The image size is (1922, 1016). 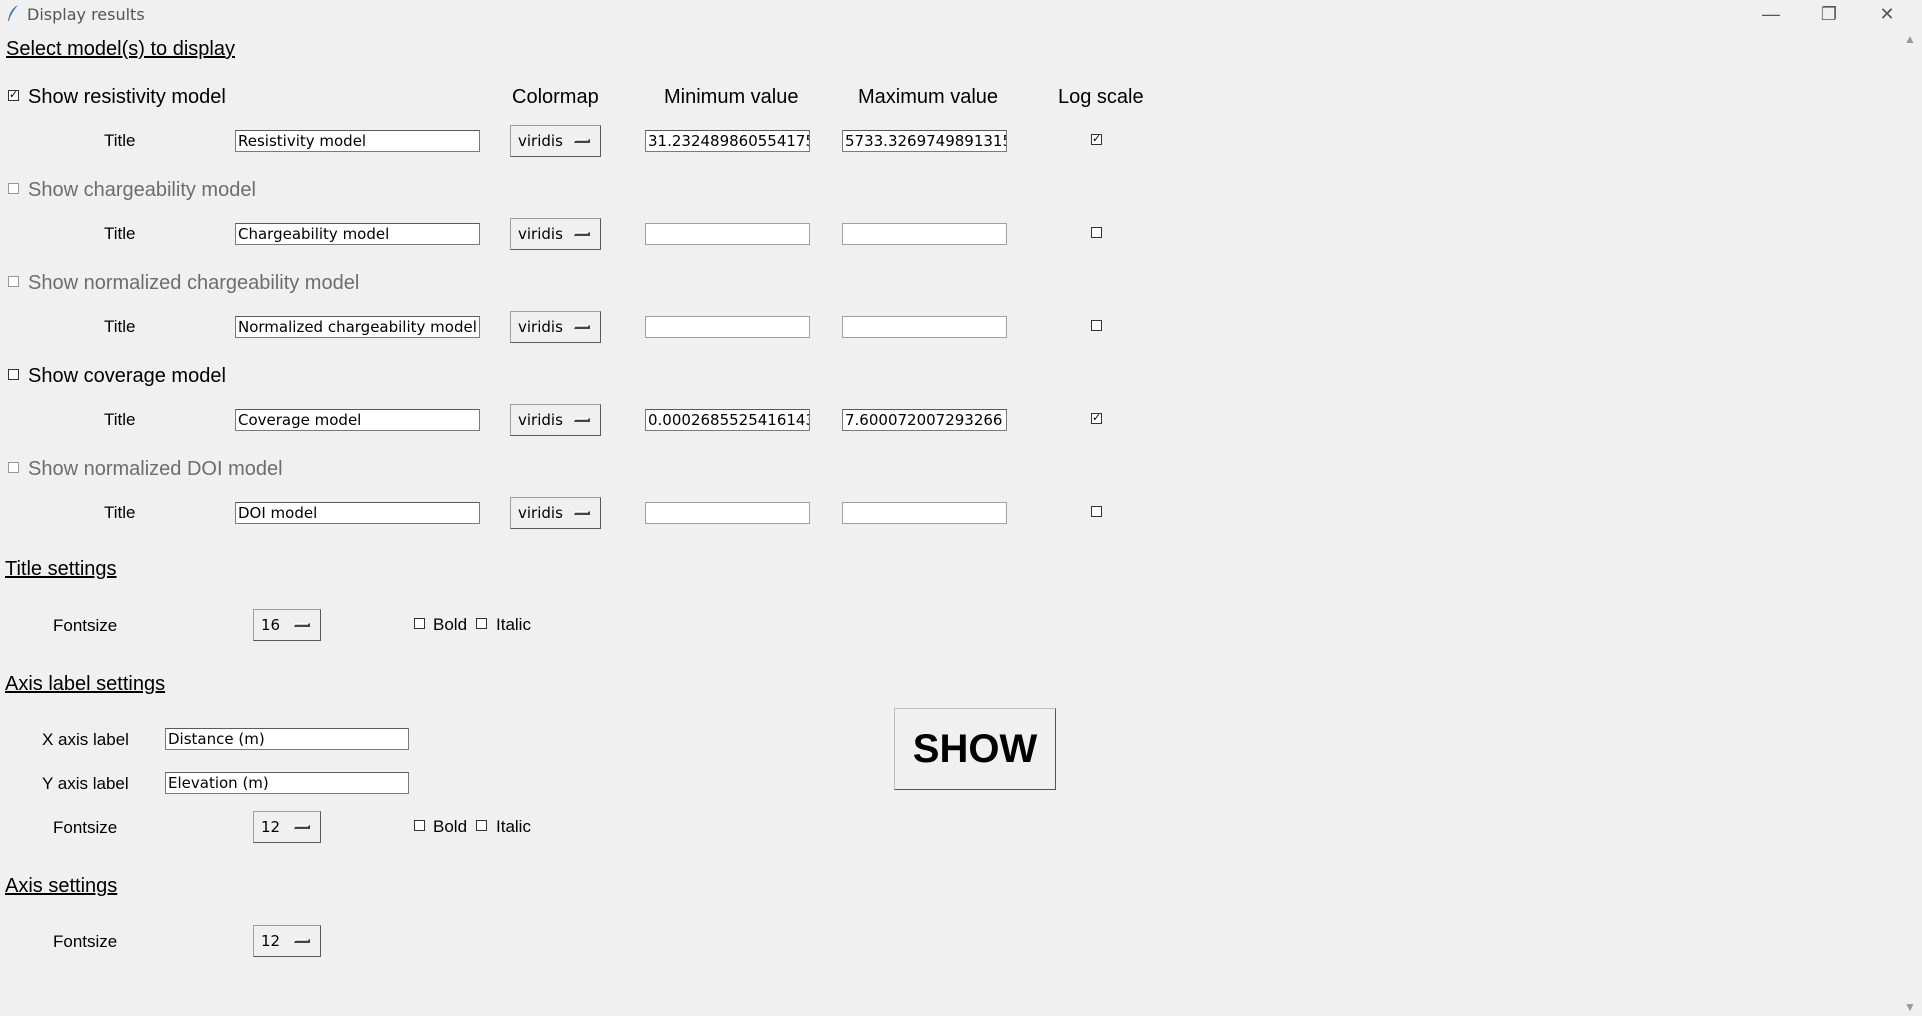 What do you see at coordinates (120, 49) in the screenshot?
I see `models-section-heading: Select model(s) to display` at bounding box center [120, 49].